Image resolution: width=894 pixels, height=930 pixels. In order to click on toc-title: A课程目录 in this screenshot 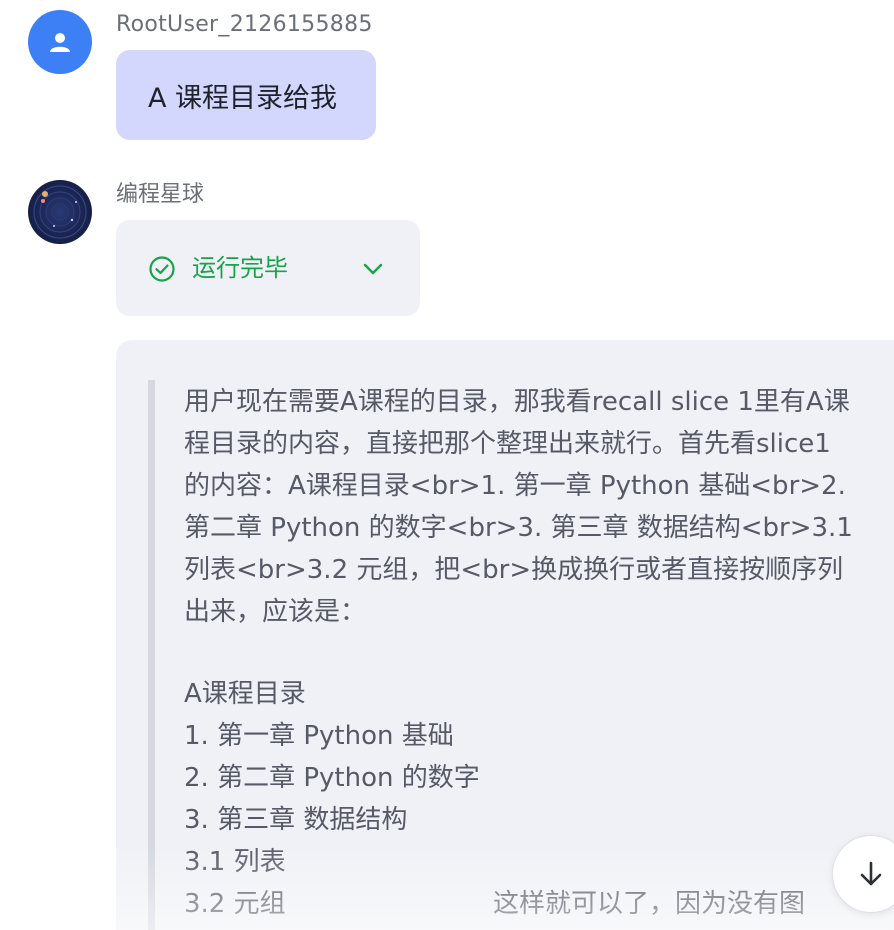, I will do `click(245, 694)`.